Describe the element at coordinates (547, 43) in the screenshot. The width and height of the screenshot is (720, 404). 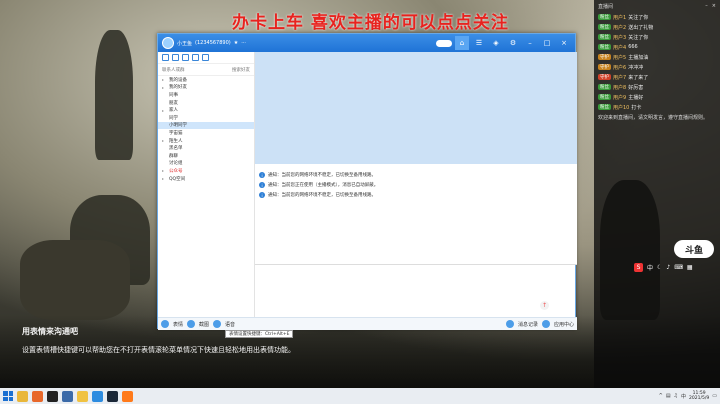
I see `maximize-icon: □` at that location.